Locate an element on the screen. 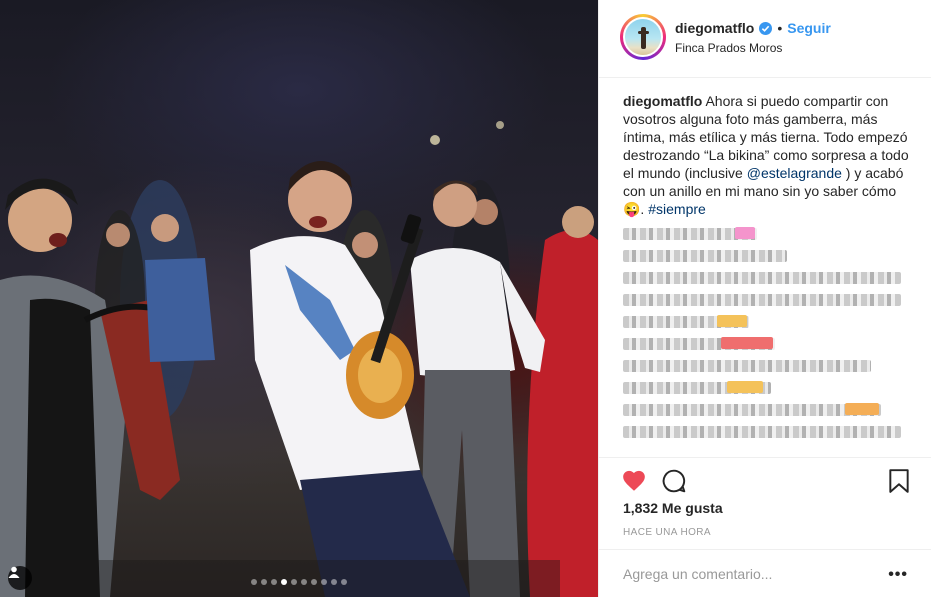 Image resolution: width=931 pixels, height=598 pixels. username-row: diegomatflo • Seguir is located at coordinates (753, 28).